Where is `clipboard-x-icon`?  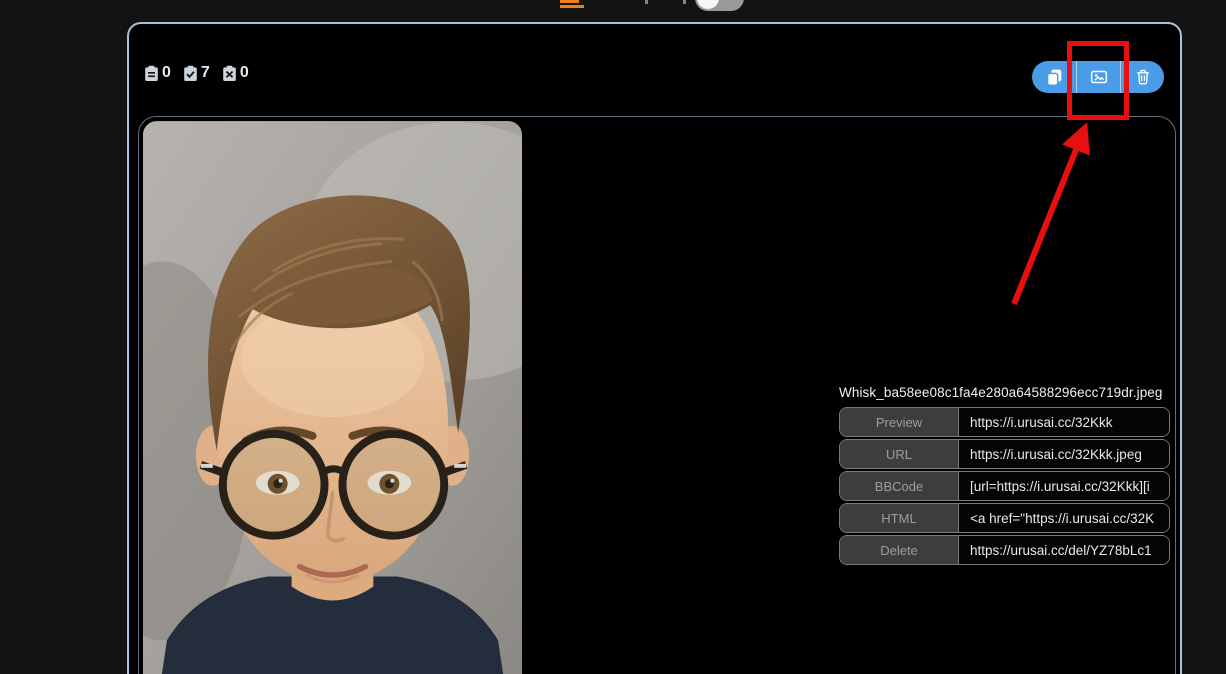 clipboard-x-icon is located at coordinates (229, 73).